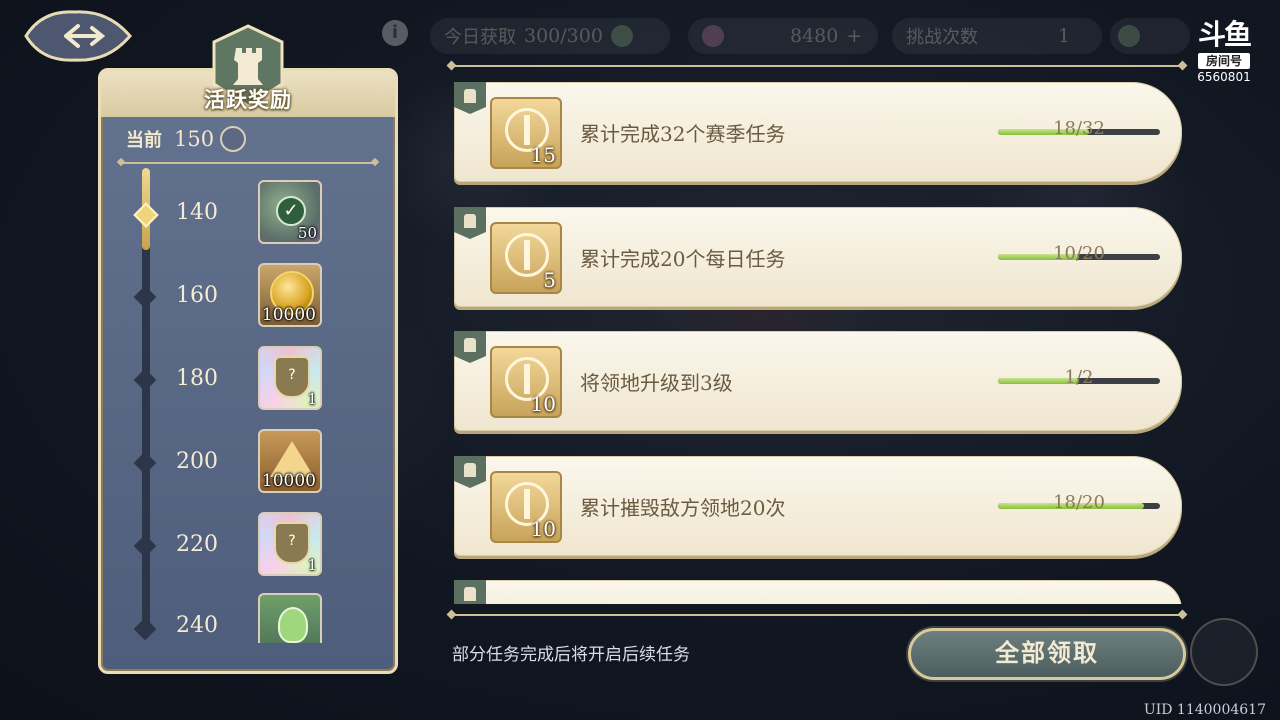 The height and width of the screenshot is (720, 1280). I want to click on task-points: 5, so click(549, 280).